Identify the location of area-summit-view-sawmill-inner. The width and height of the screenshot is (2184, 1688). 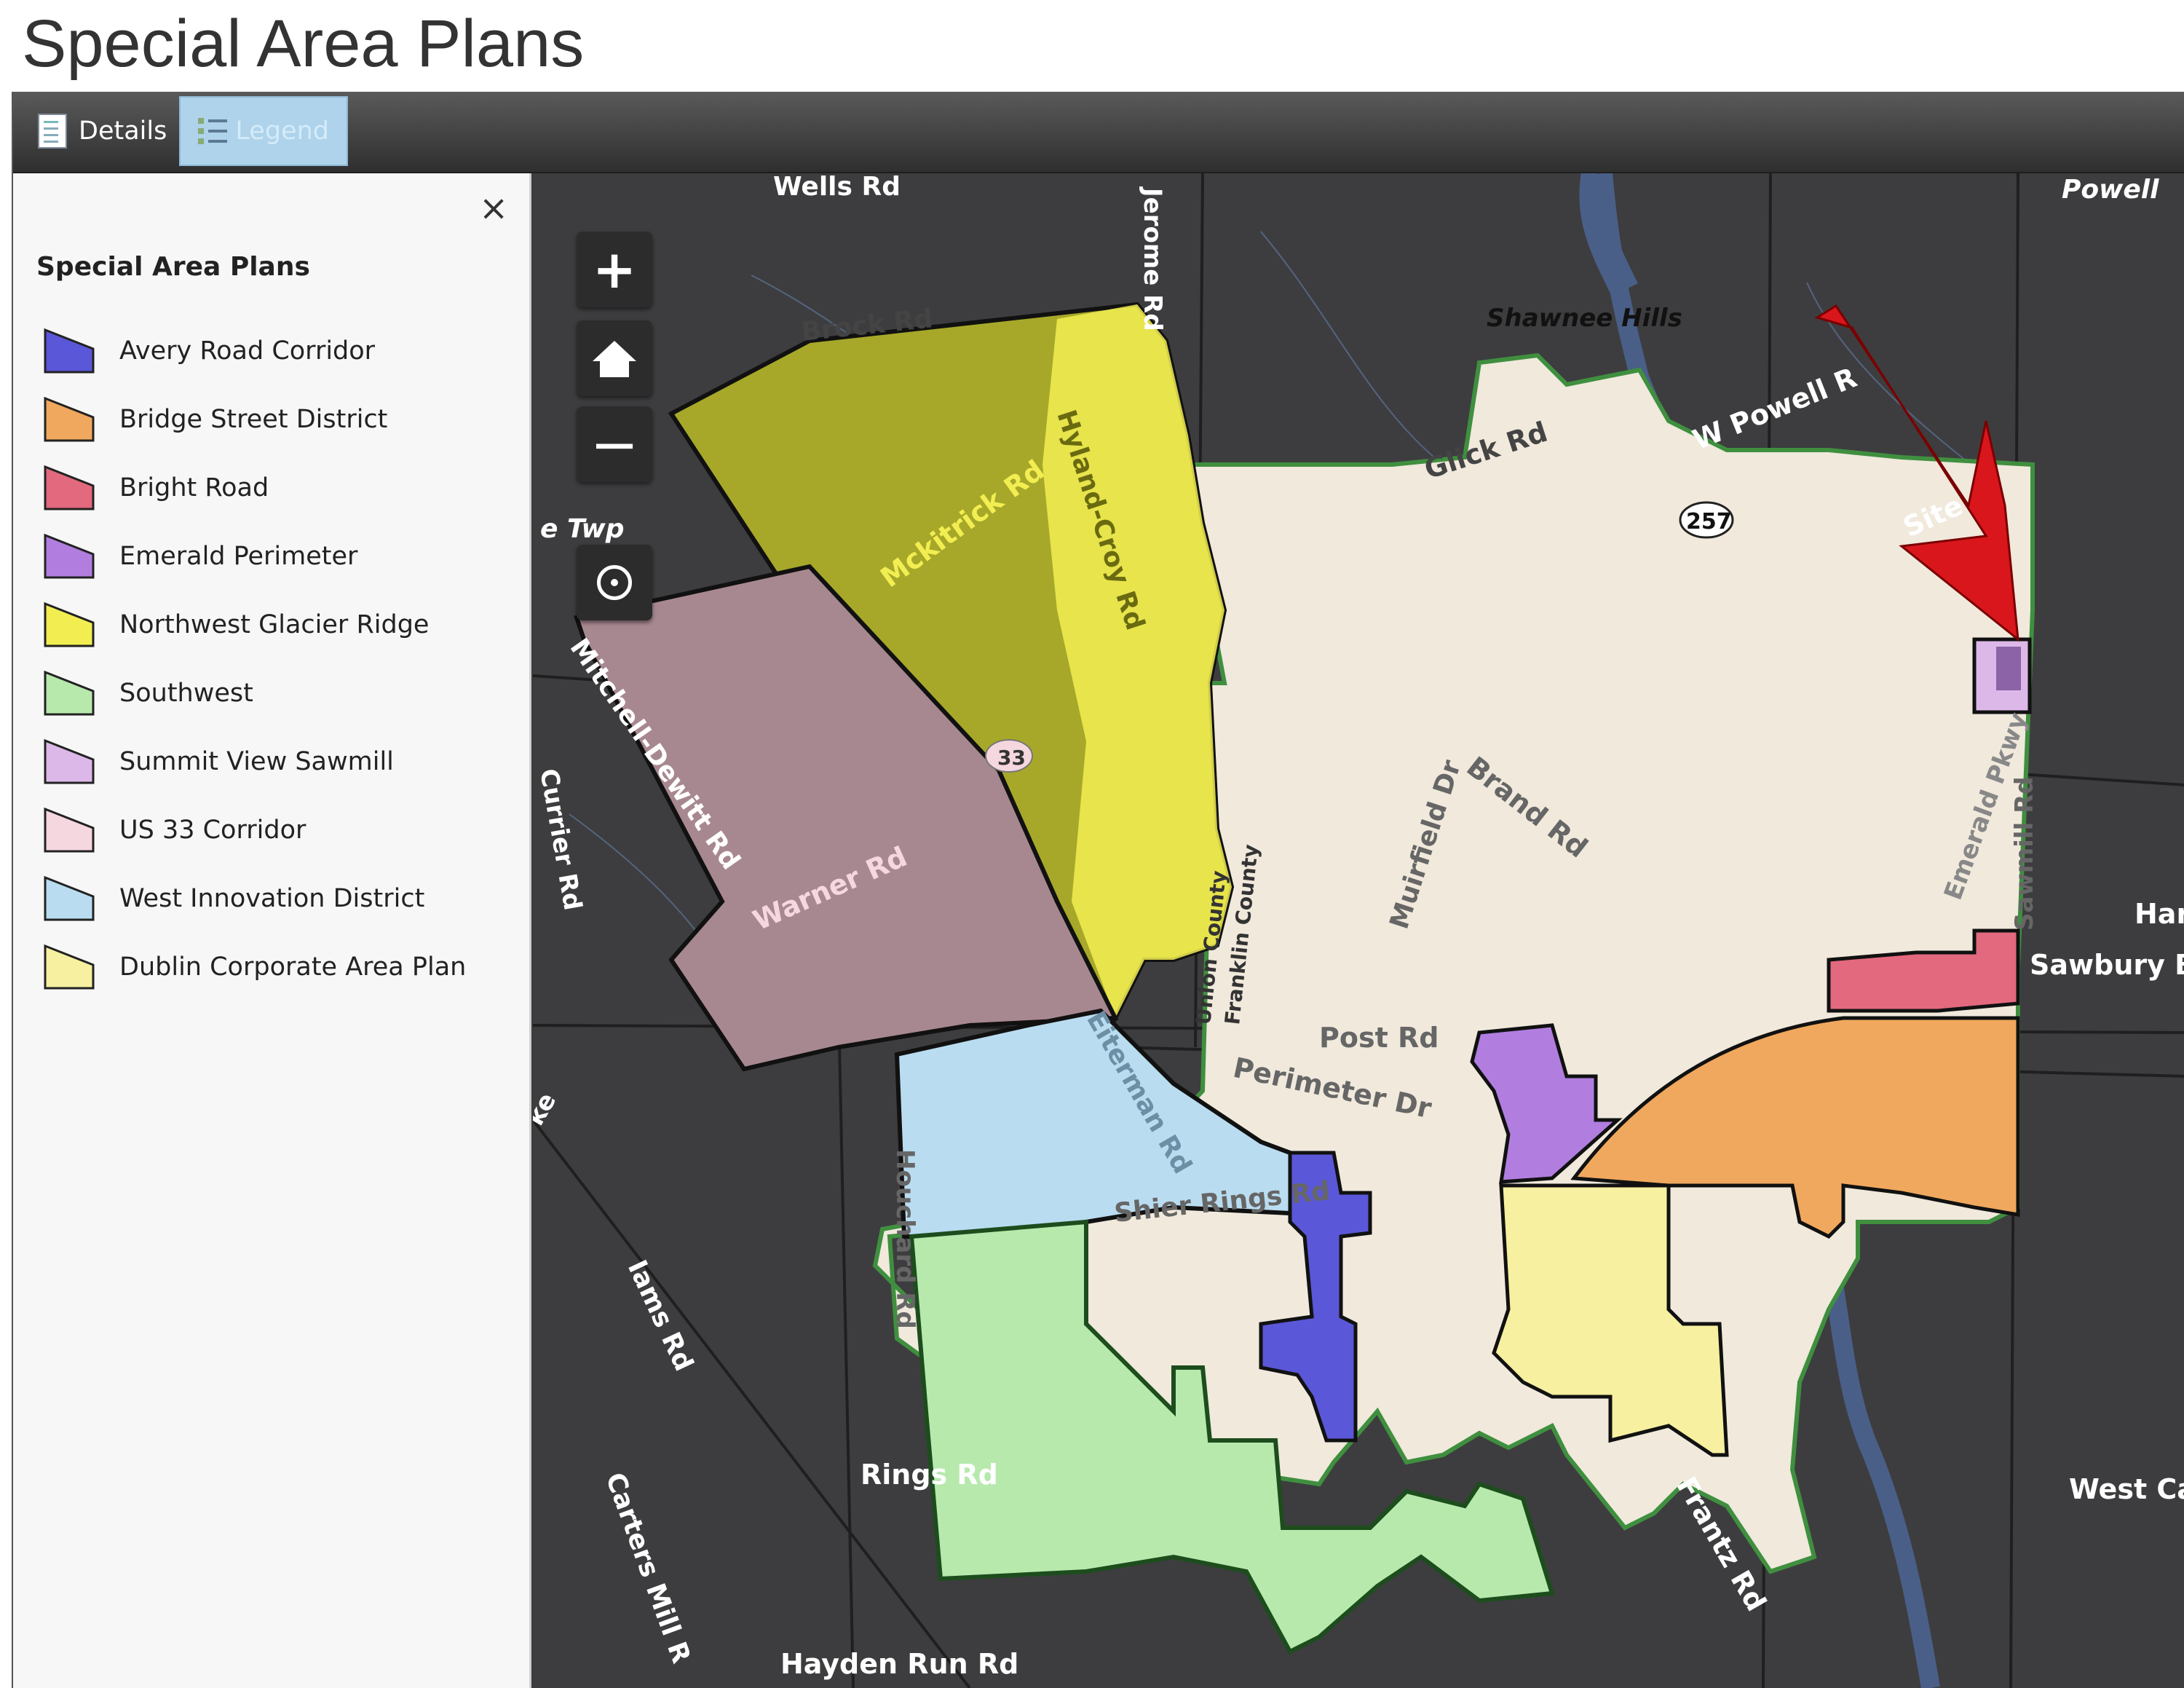
(2008, 668).